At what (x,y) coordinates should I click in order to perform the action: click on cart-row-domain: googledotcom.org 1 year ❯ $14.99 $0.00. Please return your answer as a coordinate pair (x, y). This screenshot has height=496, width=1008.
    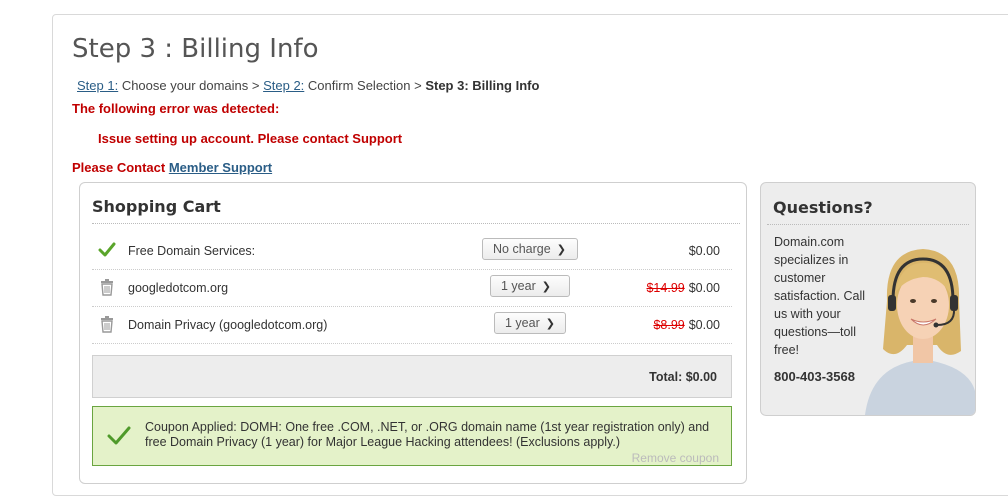
    Looking at the image, I should click on (412, 288).